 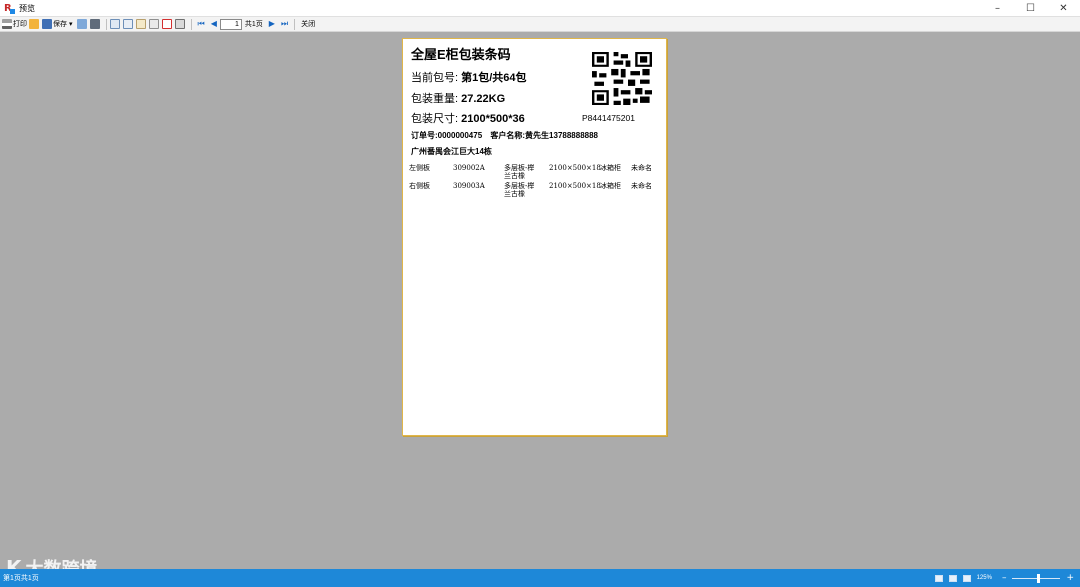 I want to click on package-size-key: 包装尺寸:, so click(x=435, y=119).